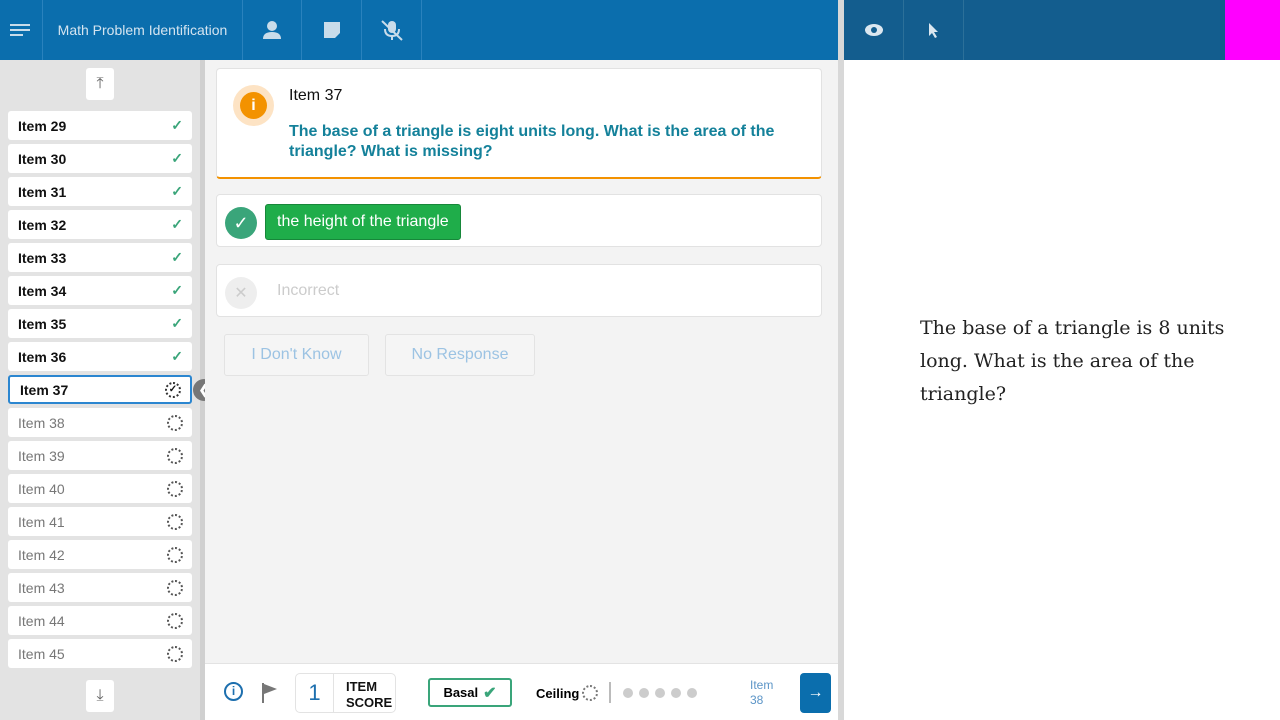  Describe the element at coordinates (316, 95) in the screenshot. I see `question-title: Item 37` at that location.